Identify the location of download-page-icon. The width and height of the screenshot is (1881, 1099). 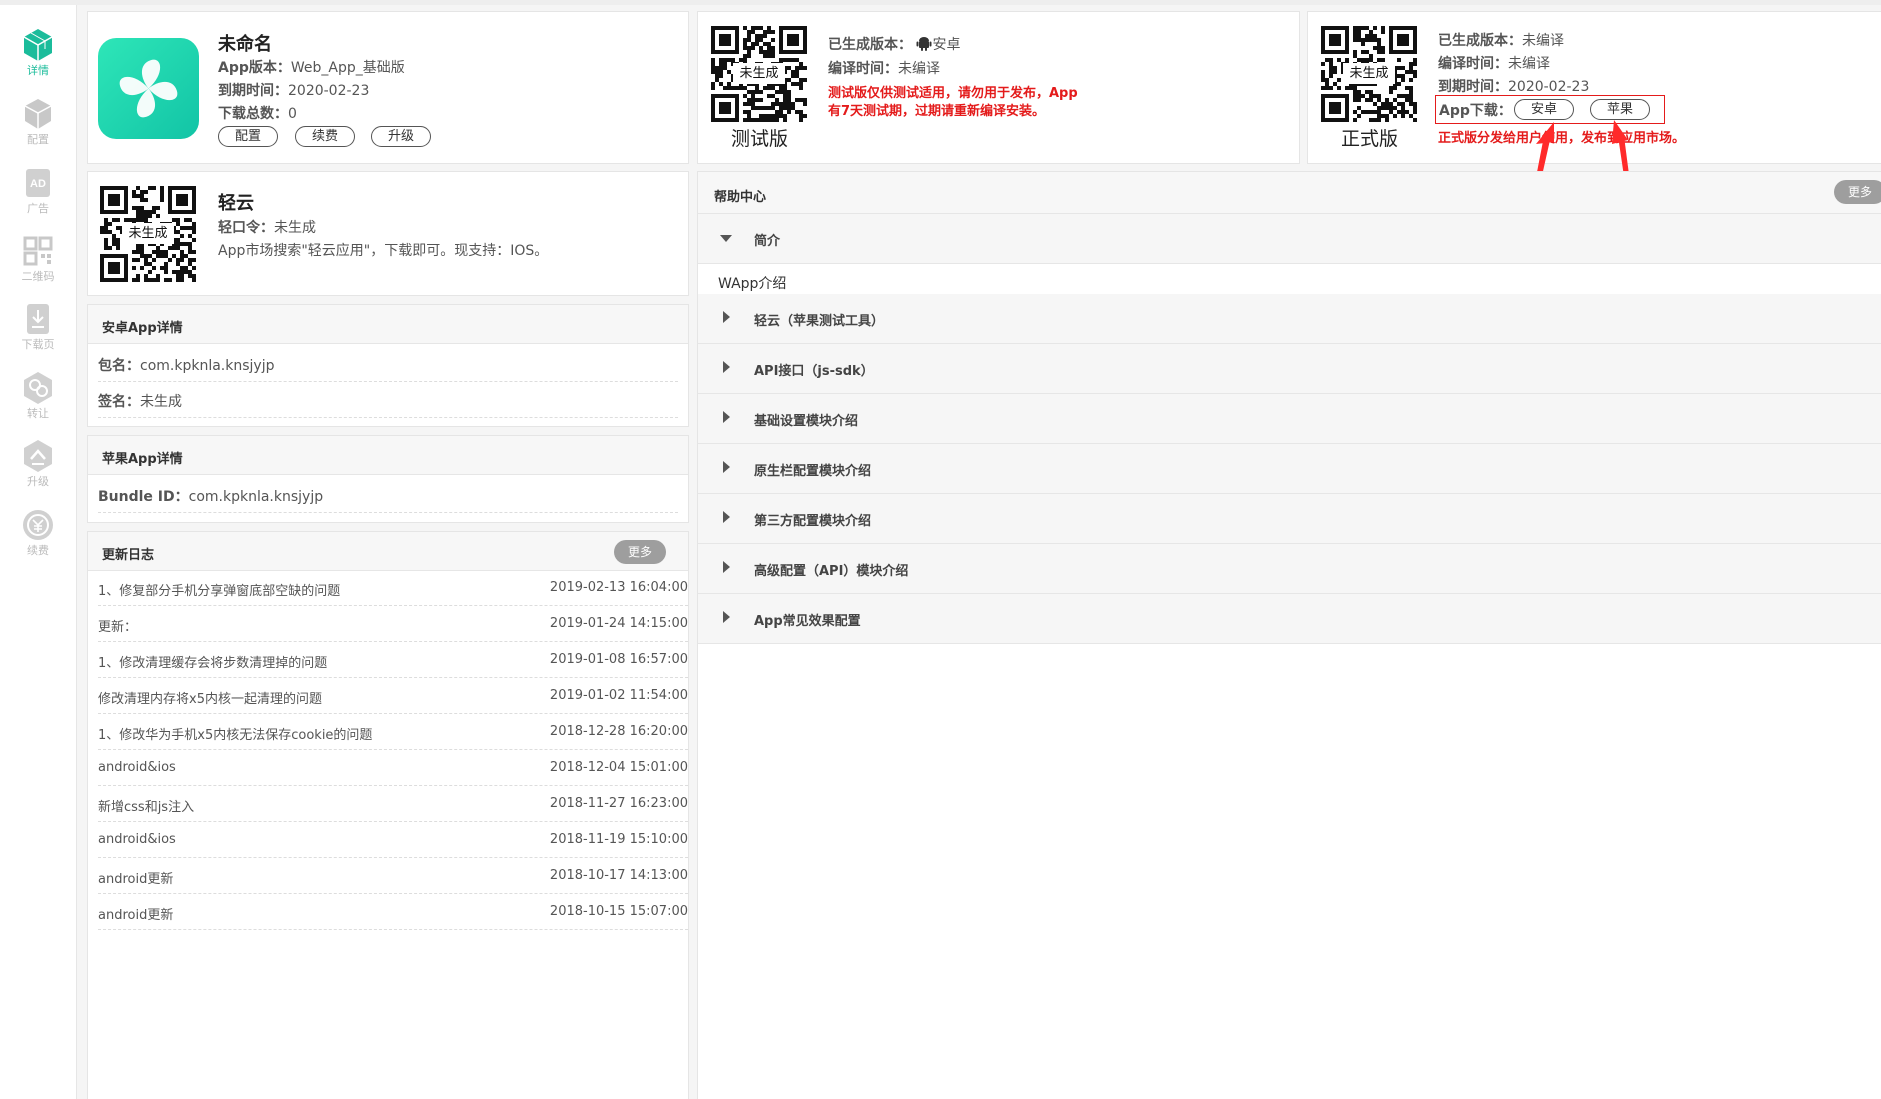
(38, 319).